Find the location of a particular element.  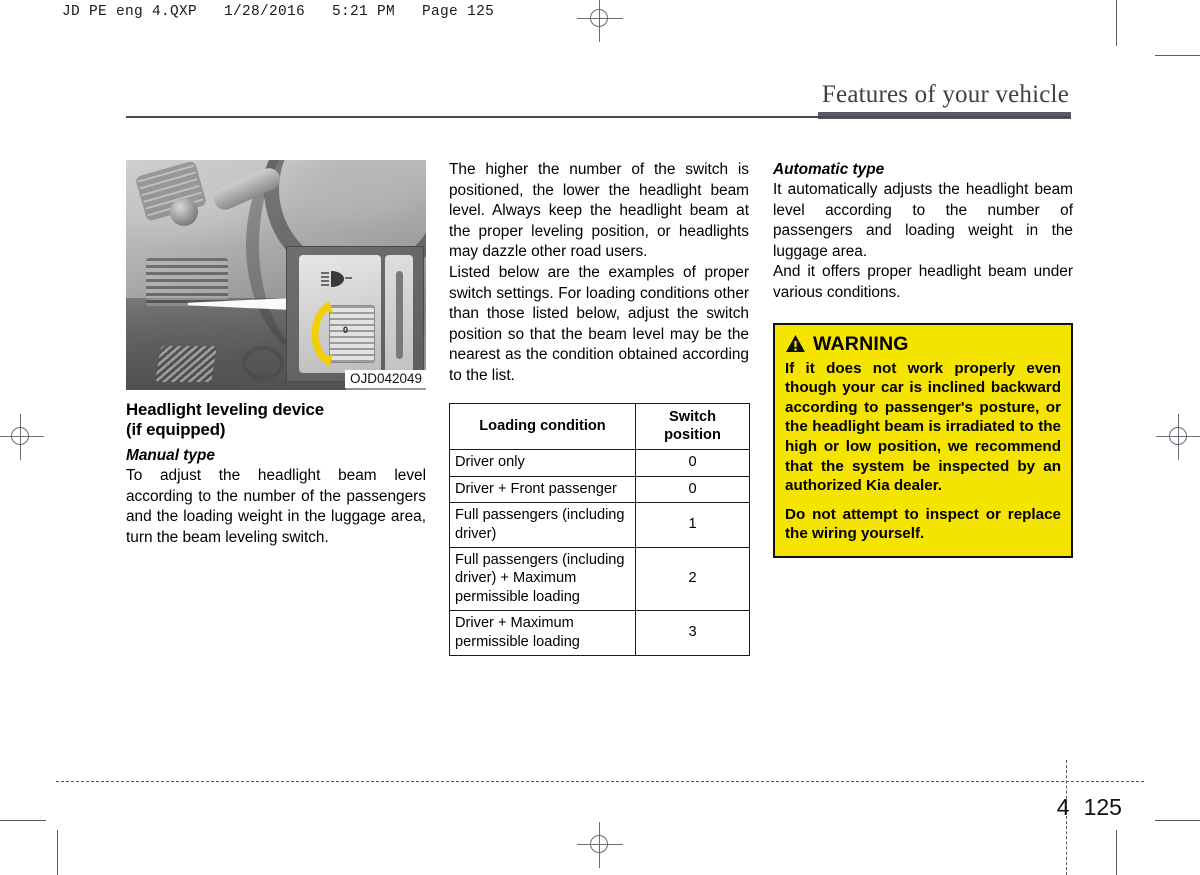

section-heading-line1: Headlight leveling device is located at coordinates (225, 409).